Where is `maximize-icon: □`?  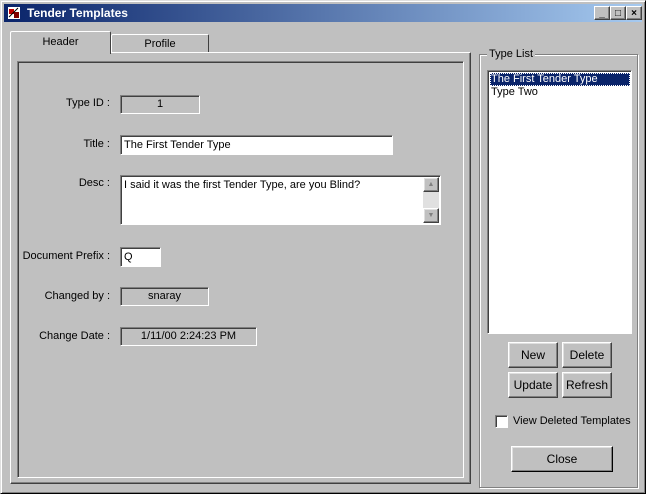
maximize-icon: □ is located at coordinates (618, 13).